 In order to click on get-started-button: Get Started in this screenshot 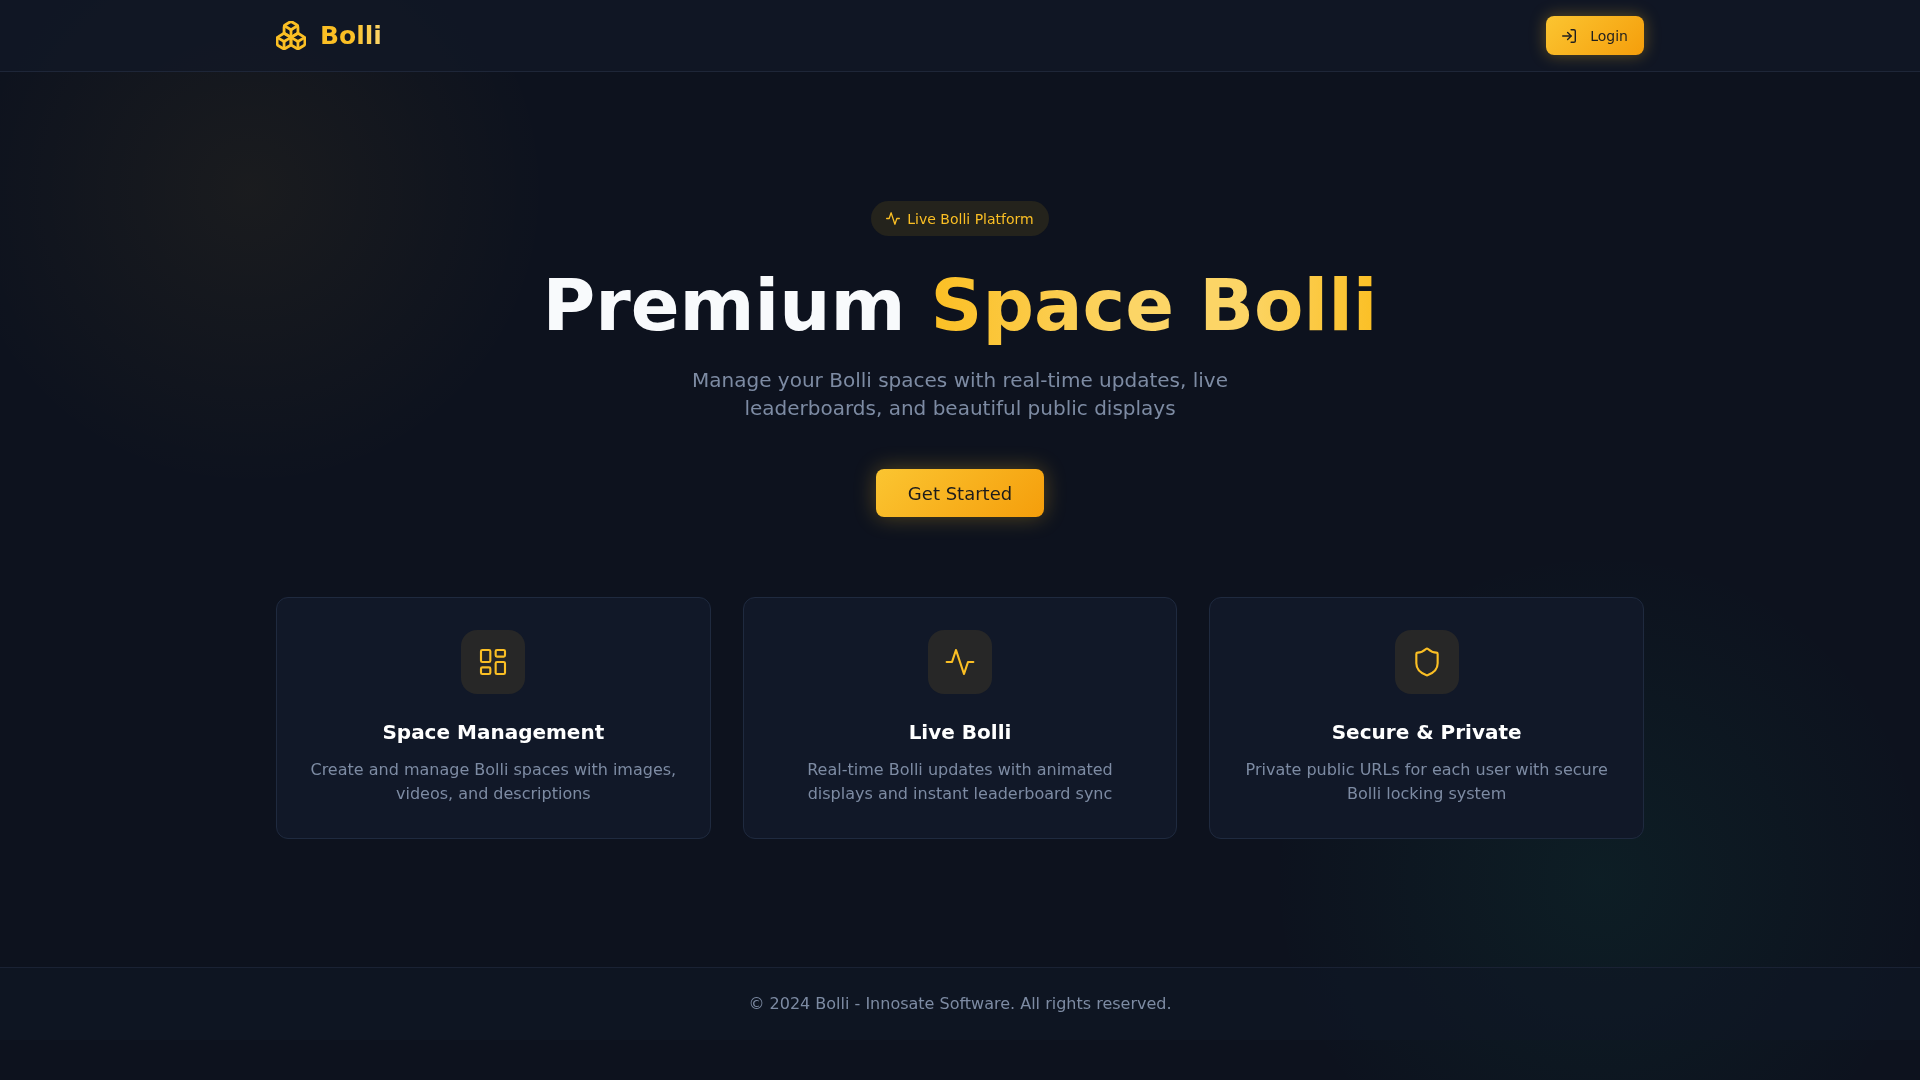, I will do `click(960, 493)`.